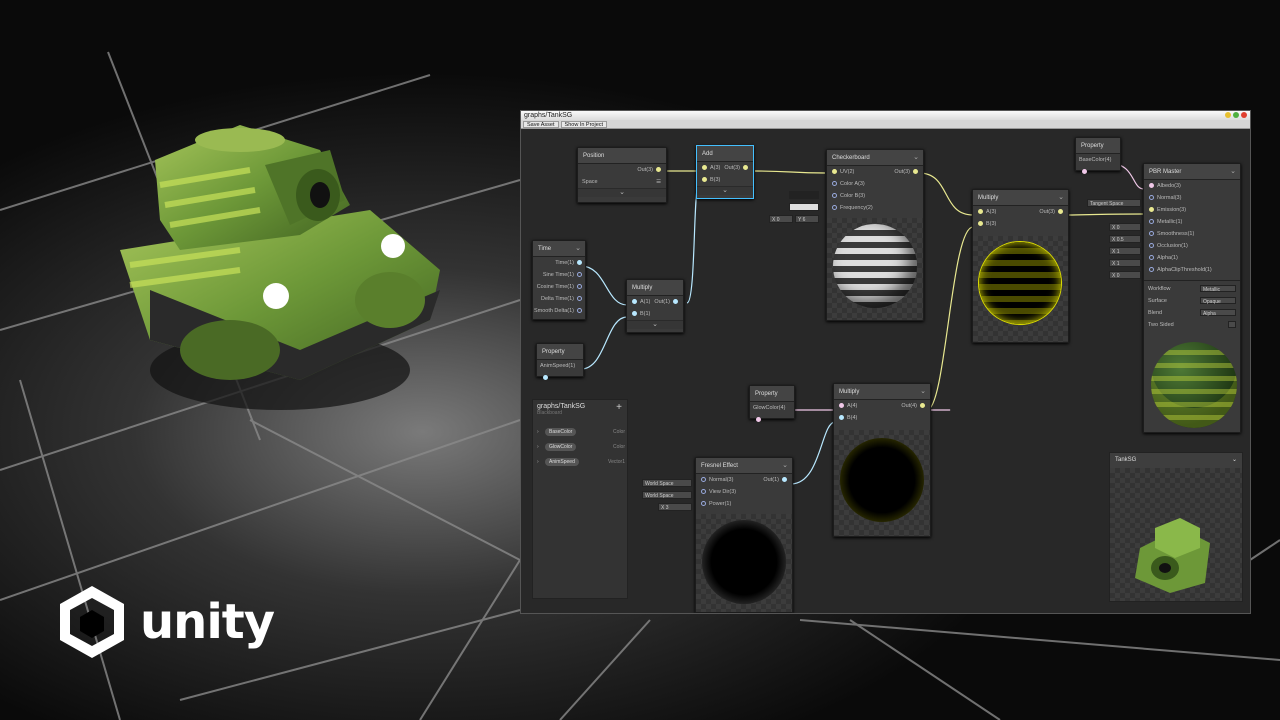 The width and height of the screenshot is (1280, 720). What do you see at coordinates (807, 219) in the screenshot?
I see `frequency-y-field: Y 6` at bounding box center [807, 219].